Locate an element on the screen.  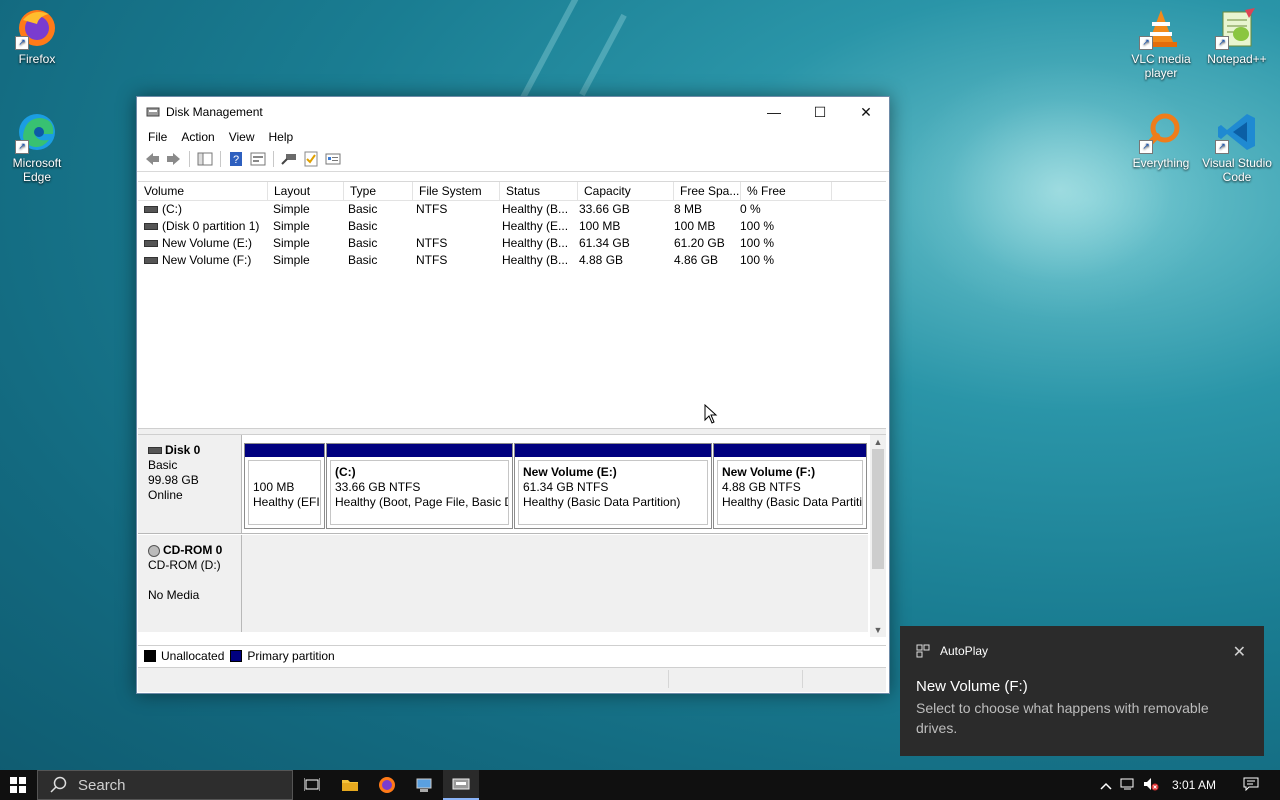
taskbar-search-box: Search is located at coordinates (165, 785).